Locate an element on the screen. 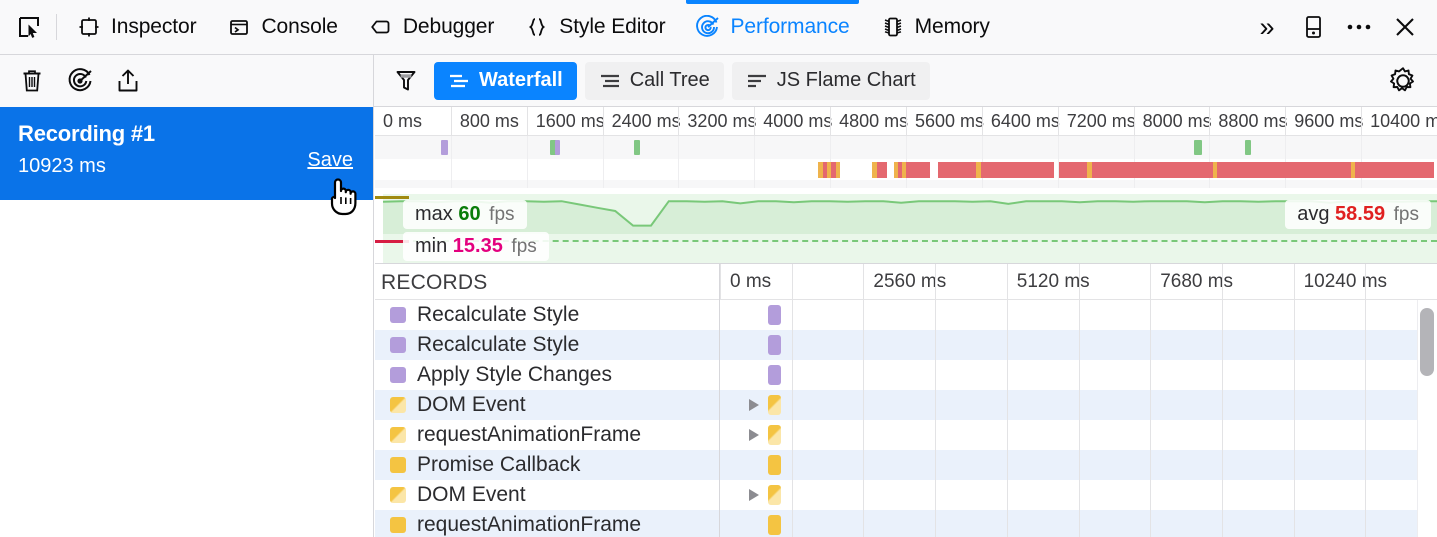 The width and height of the screenshot is (1437, 537). fps-max-chip: max 60 fps is located at coordinates (465, 214).